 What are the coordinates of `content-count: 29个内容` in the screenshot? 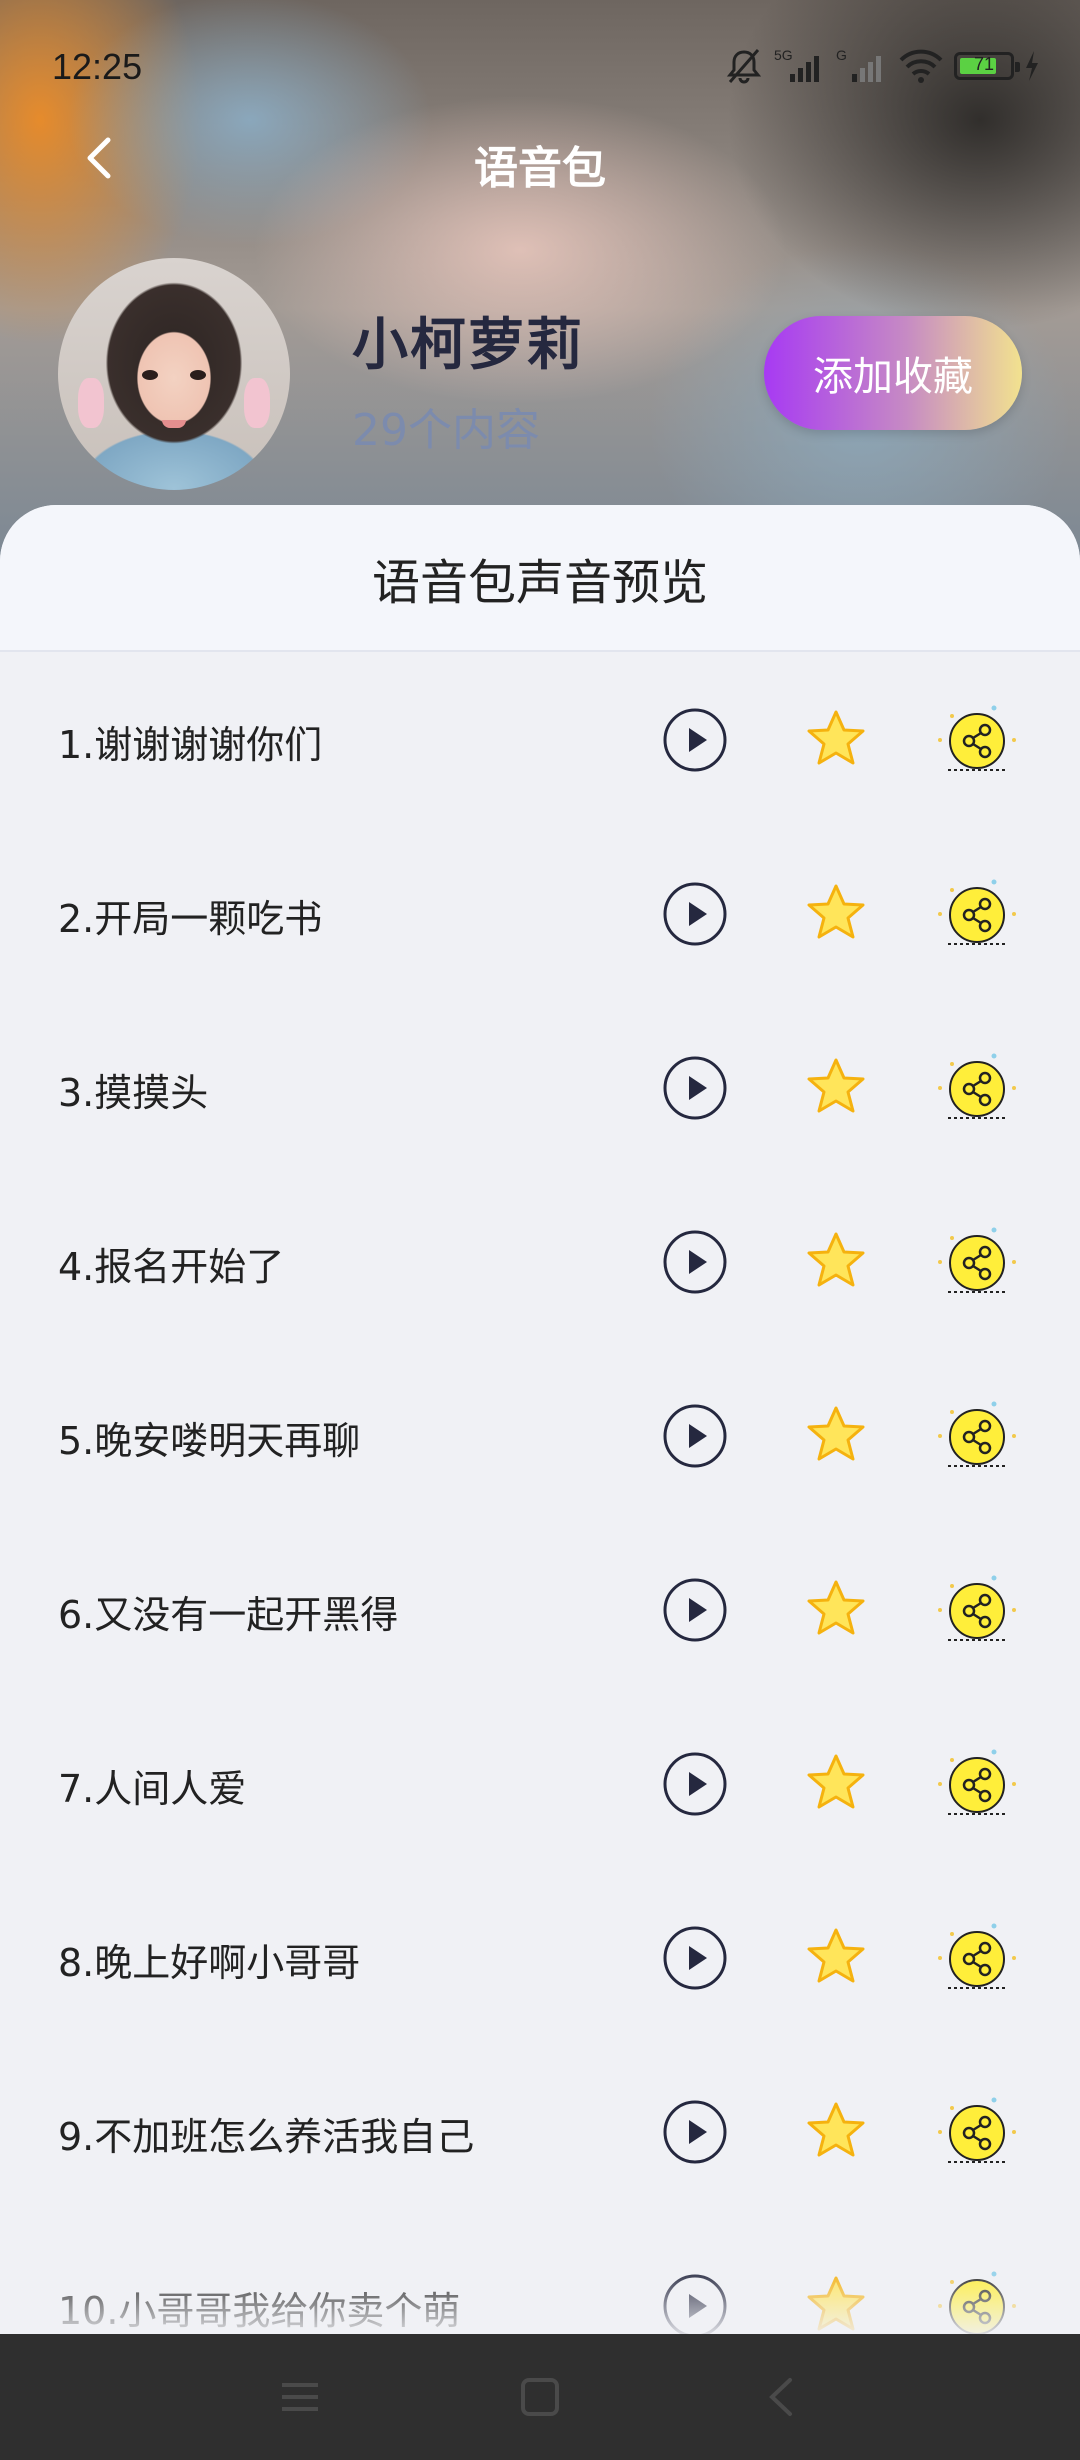 It's located at (446, 430).